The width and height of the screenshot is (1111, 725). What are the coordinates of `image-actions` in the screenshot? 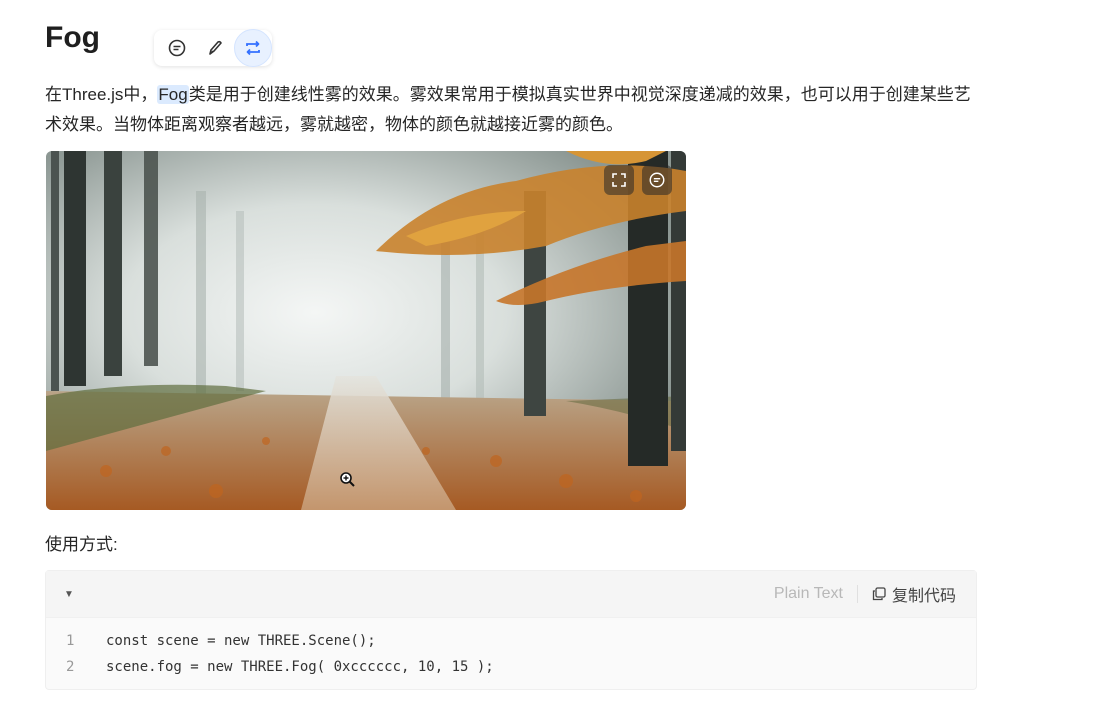 It's located at (638, 180).